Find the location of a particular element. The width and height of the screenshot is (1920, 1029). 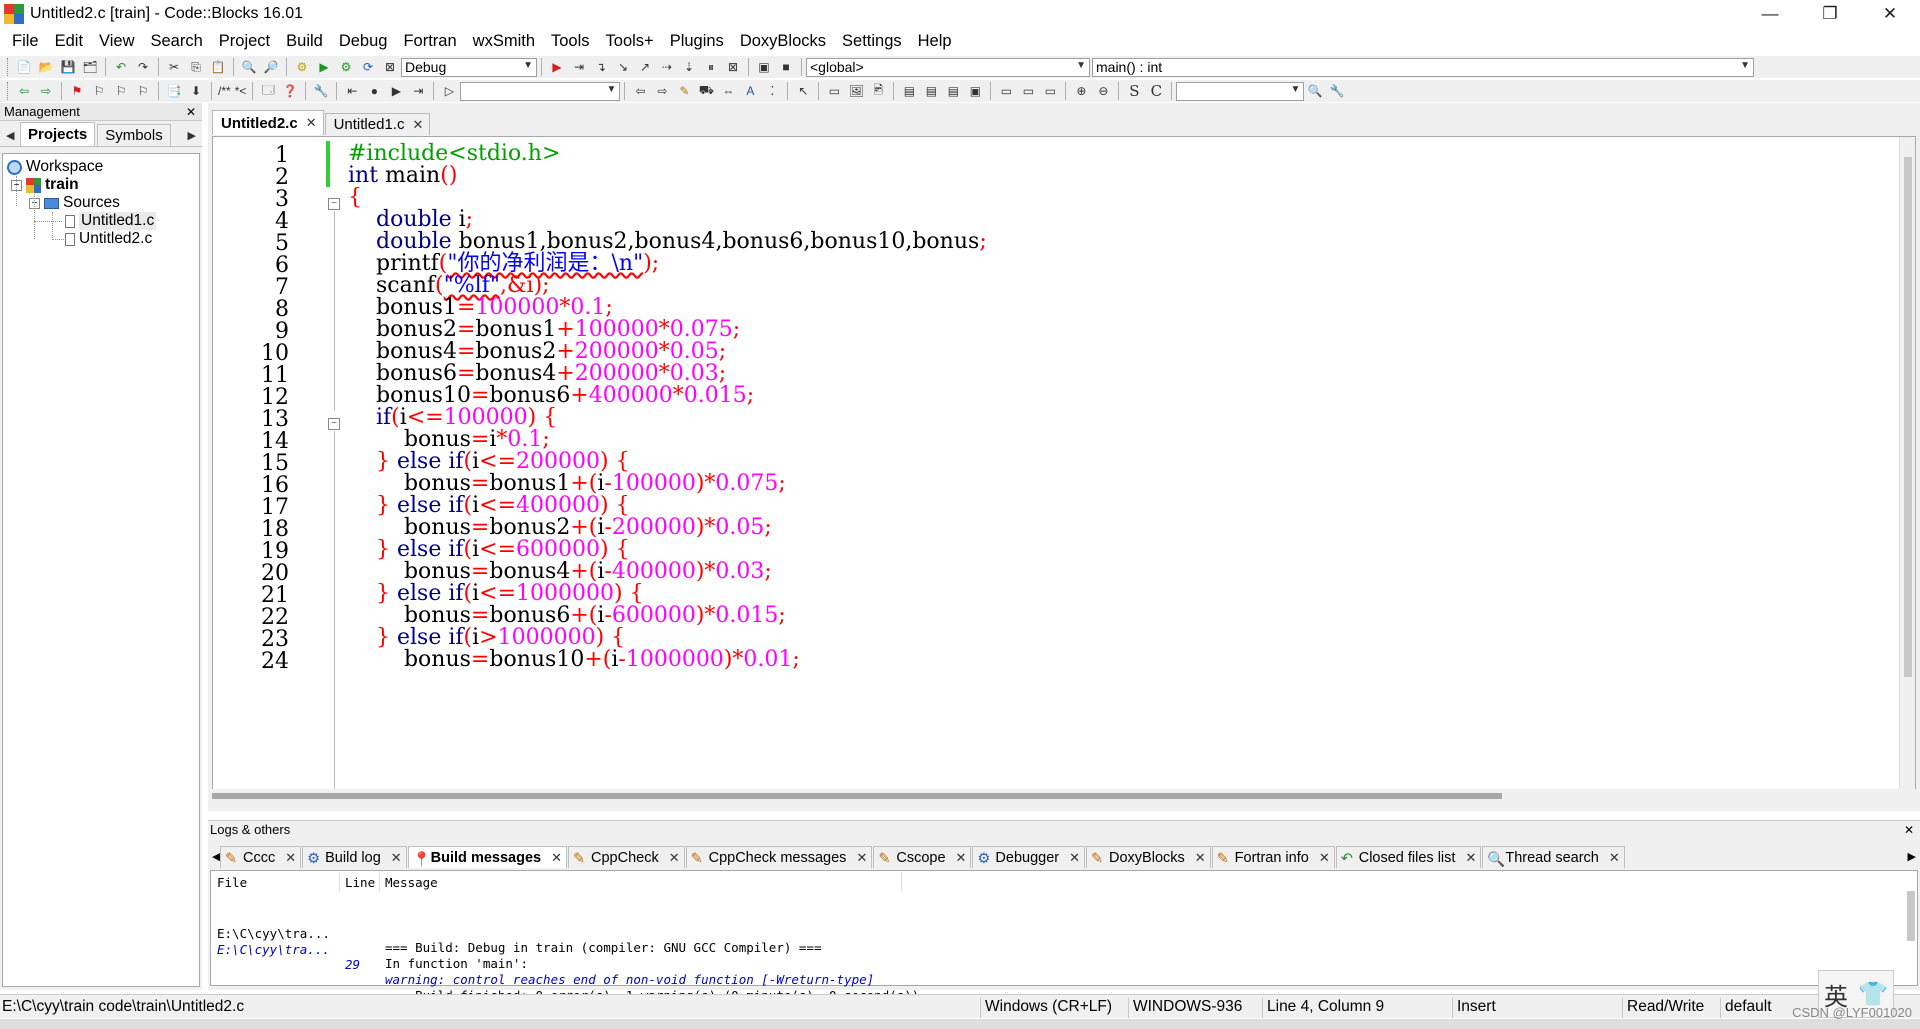

various-info-icon: ■ is located at coordinates (786, 67).